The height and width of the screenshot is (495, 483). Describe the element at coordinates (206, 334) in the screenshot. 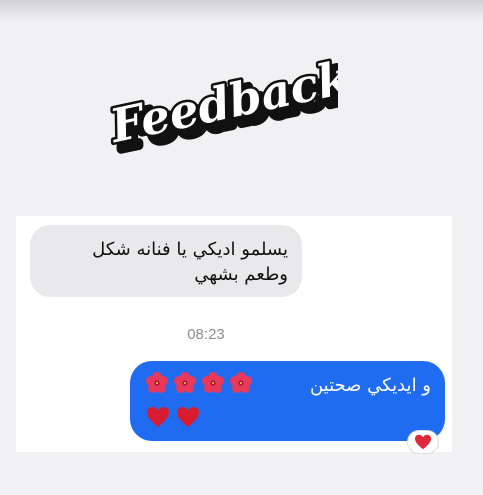

I see `message-timestamp: 08:23` at that location.